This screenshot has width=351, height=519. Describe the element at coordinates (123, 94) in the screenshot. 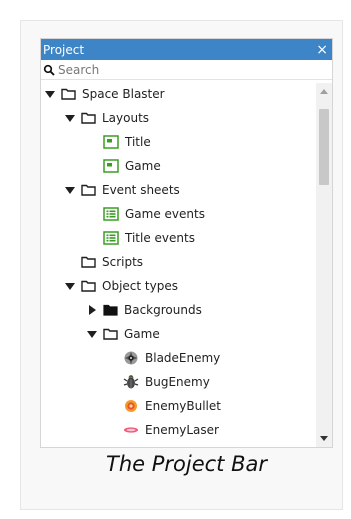

I see `tree-item-label: Space Blaster` at that location.